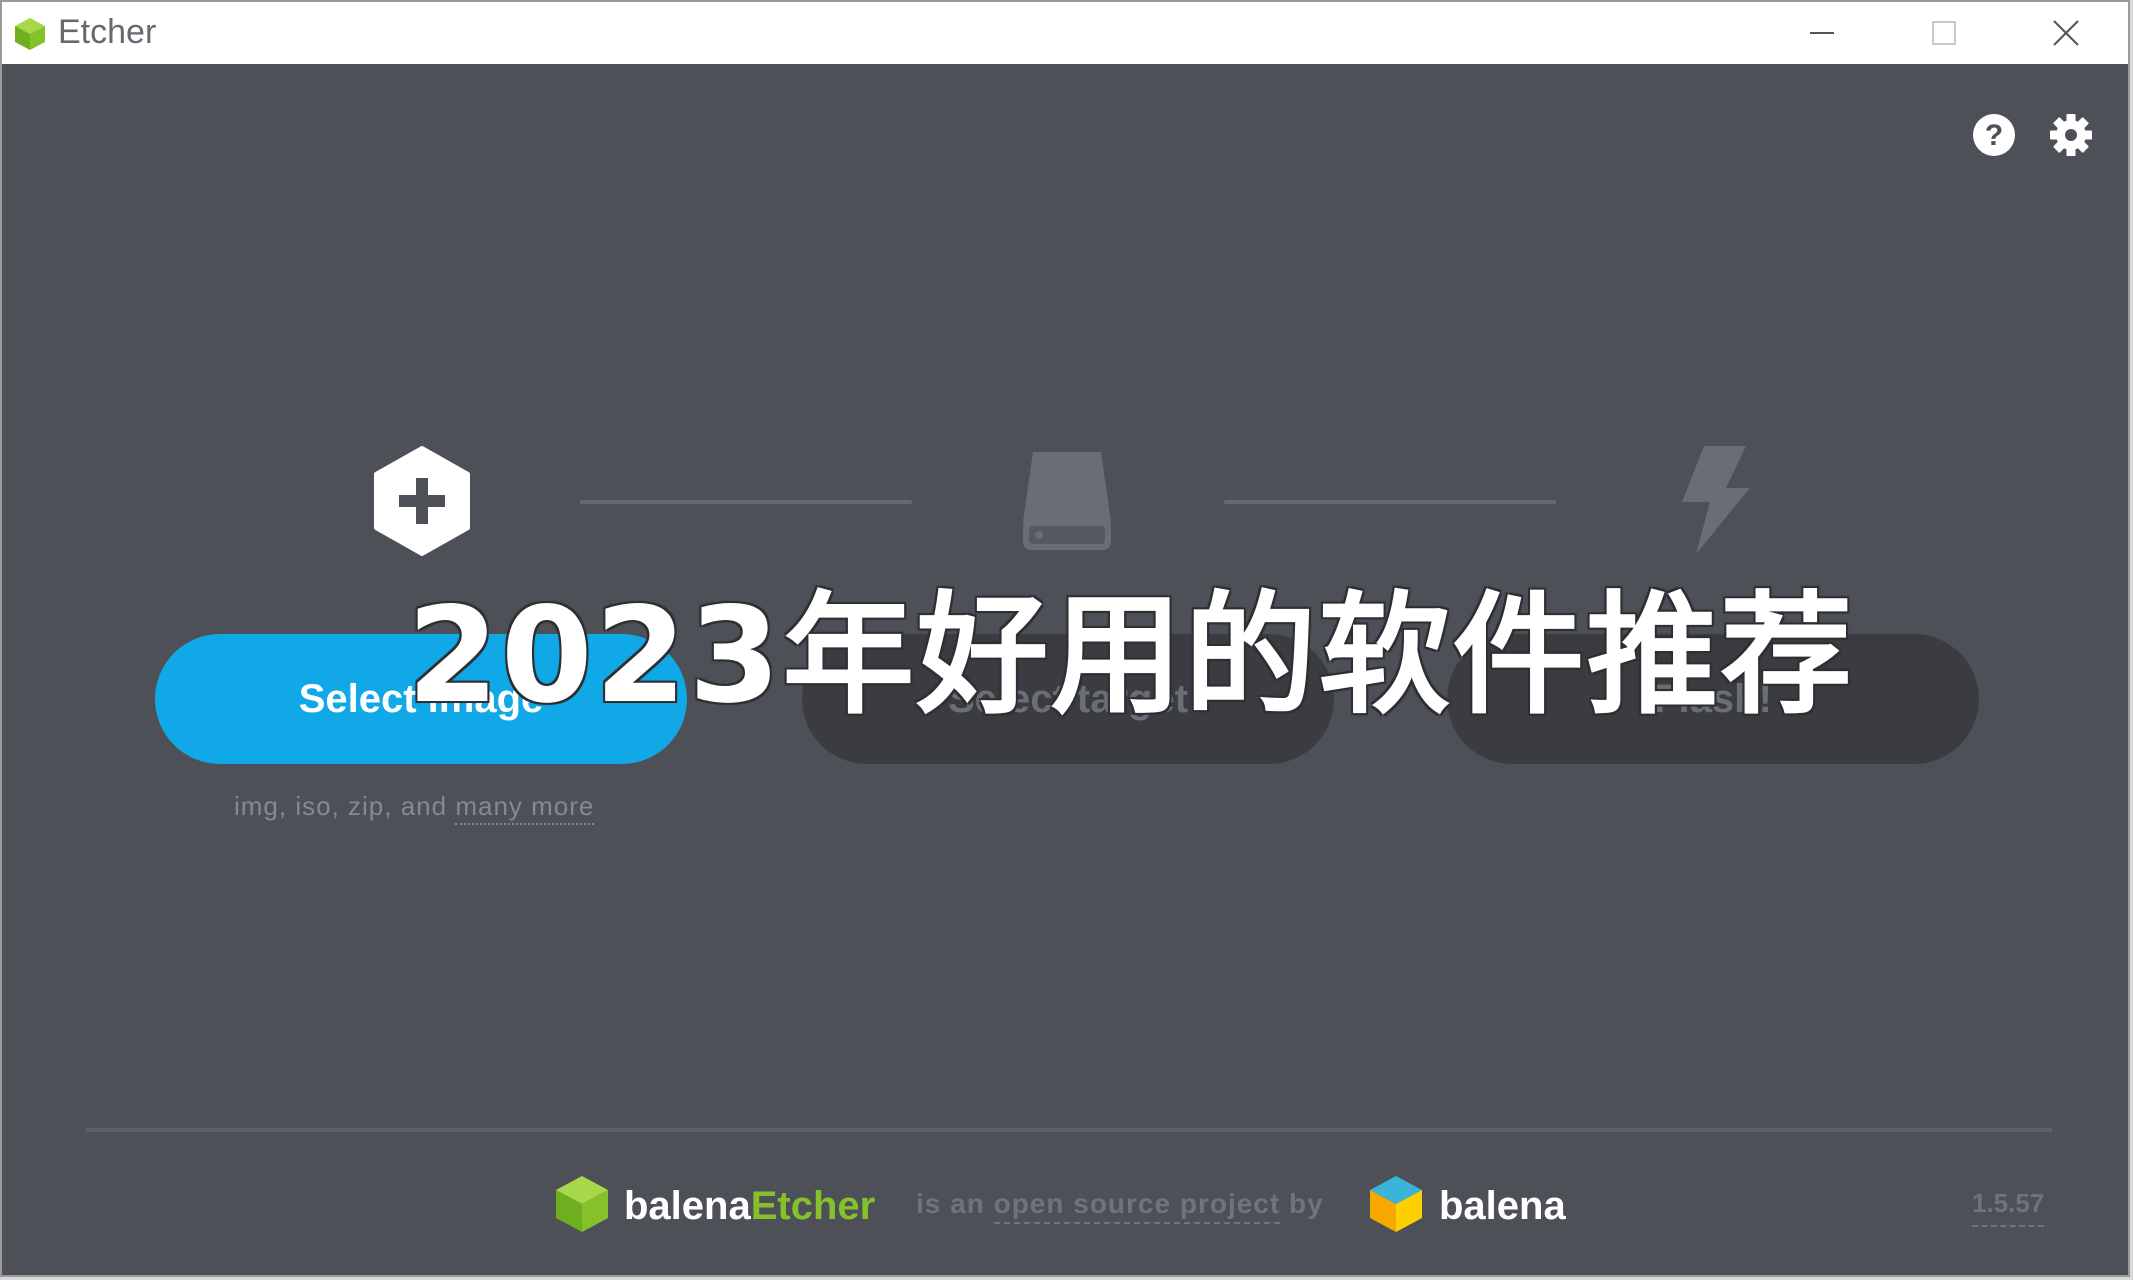  I want to click on maximize-button, so click(1944, 33).